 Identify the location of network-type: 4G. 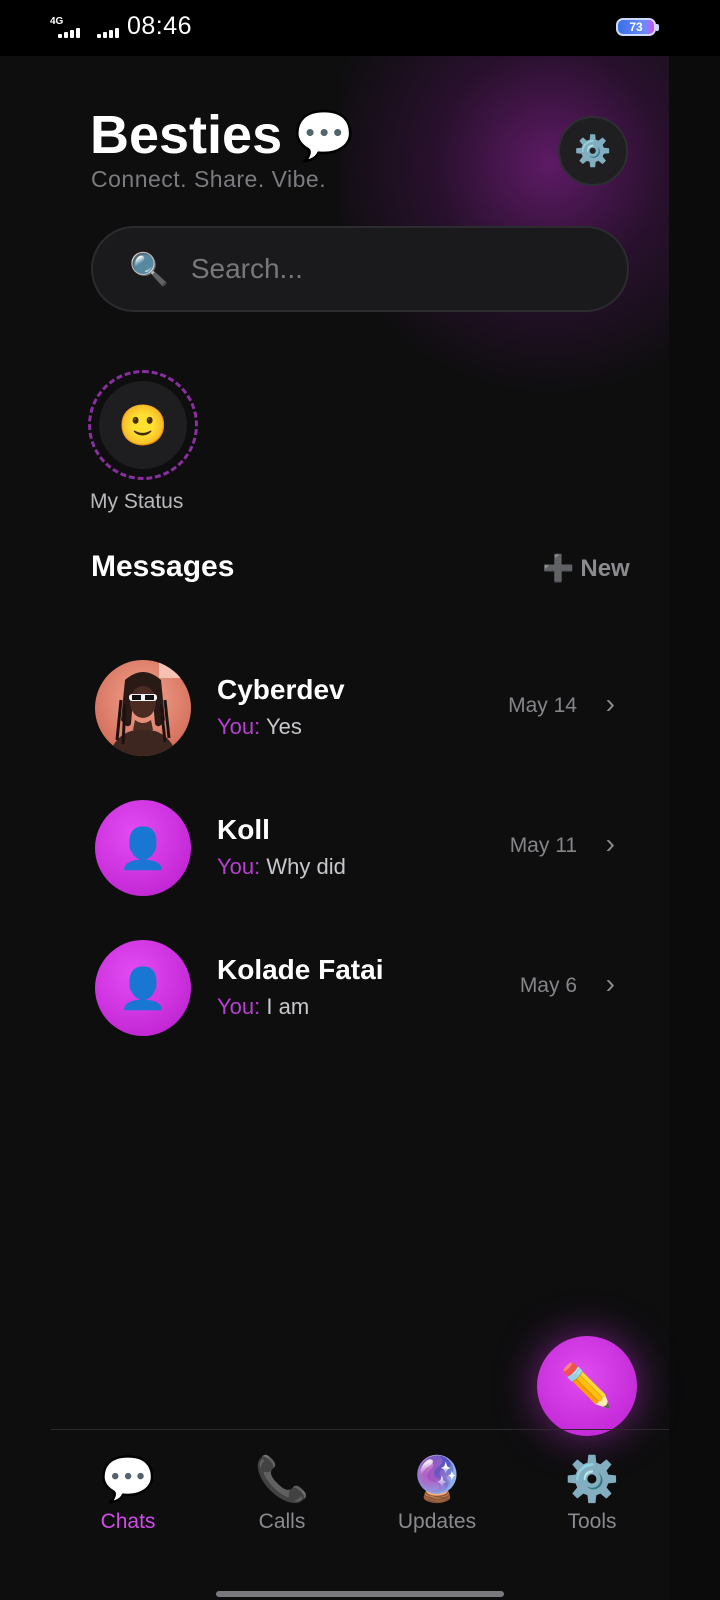
(57, 21).